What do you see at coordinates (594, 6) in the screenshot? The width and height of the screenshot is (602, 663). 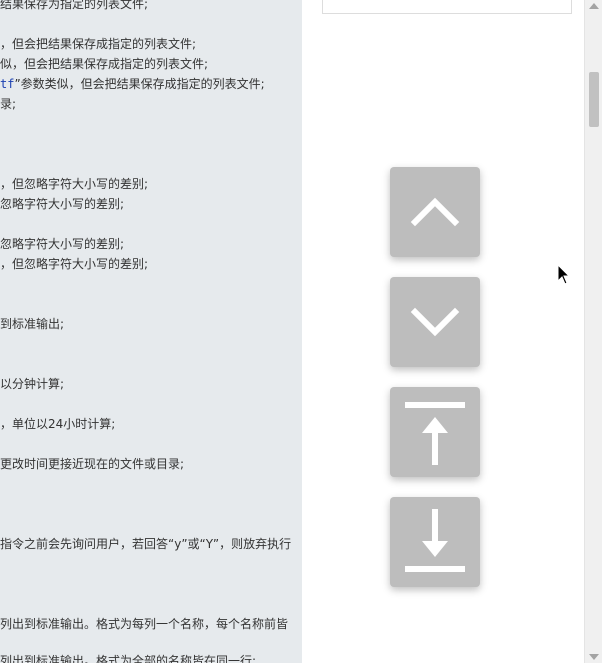 I see `scrollbar-up-arrow-icon` at bounding box center [594, 6].